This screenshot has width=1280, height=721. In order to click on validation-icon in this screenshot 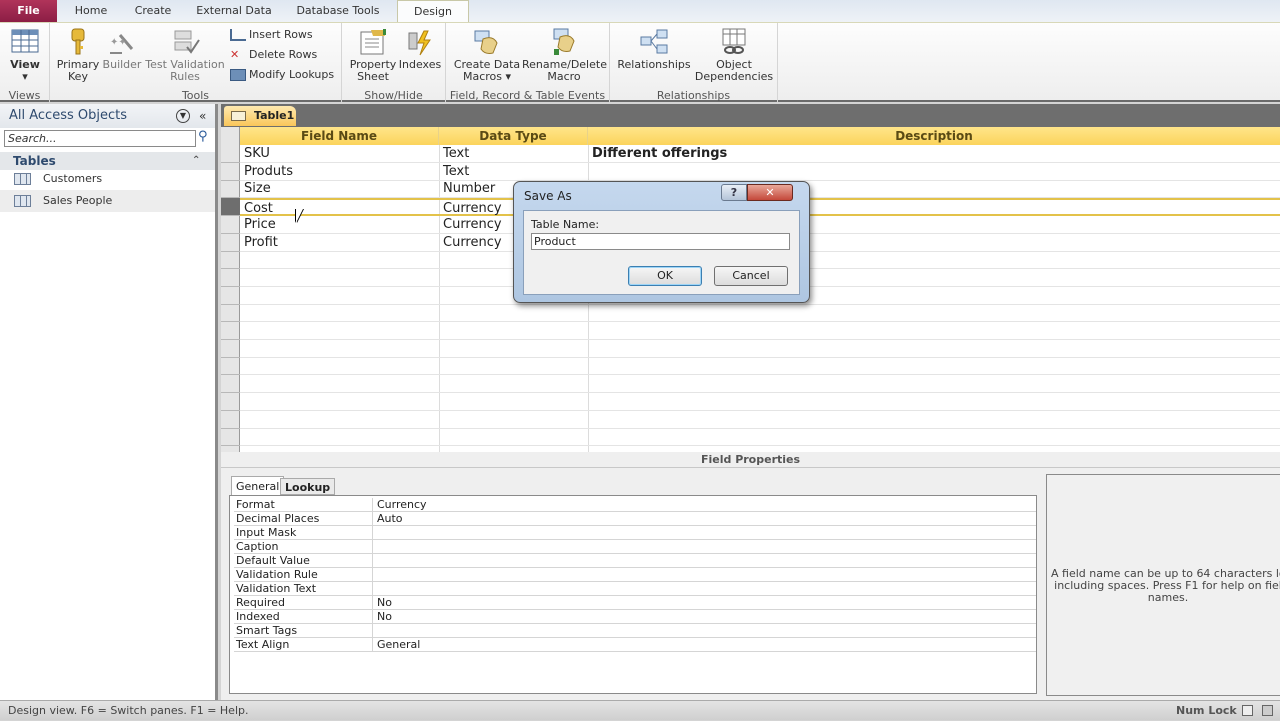, I will do `click(187, 42)`.